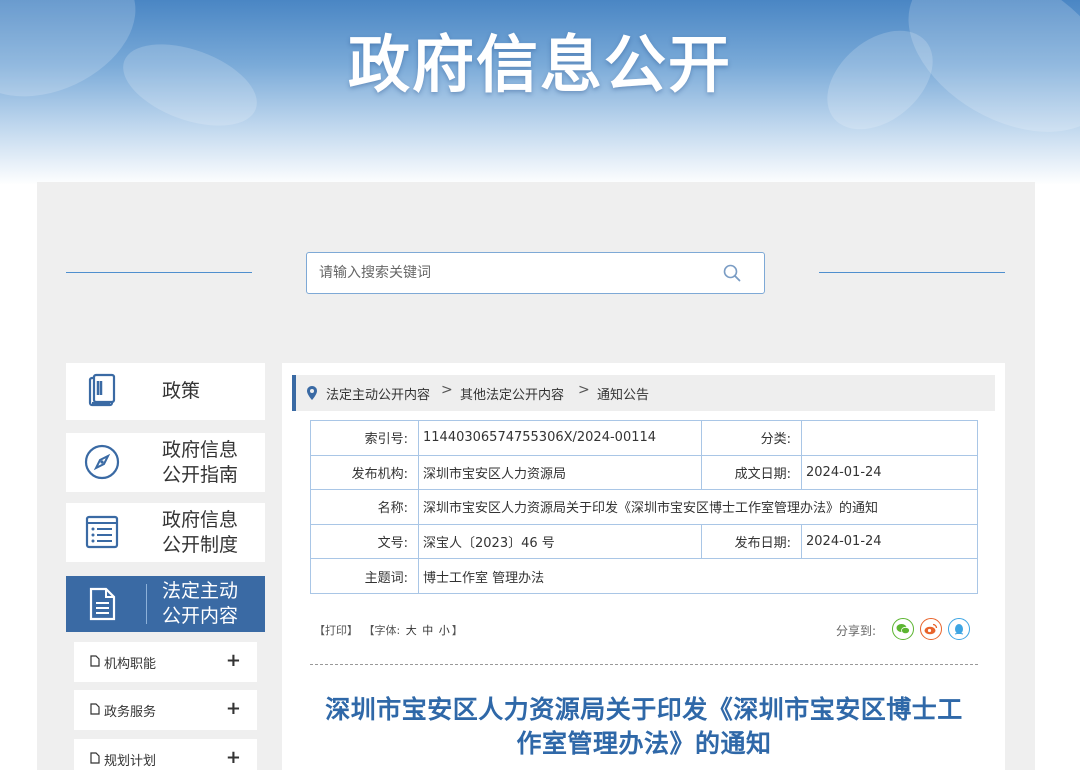 This screenshot has height=770, width=1080. I want to click on breadcrumb: 法定主动公开内容 > 其他法定公开内容 > 通知公告, so click(643, 393).